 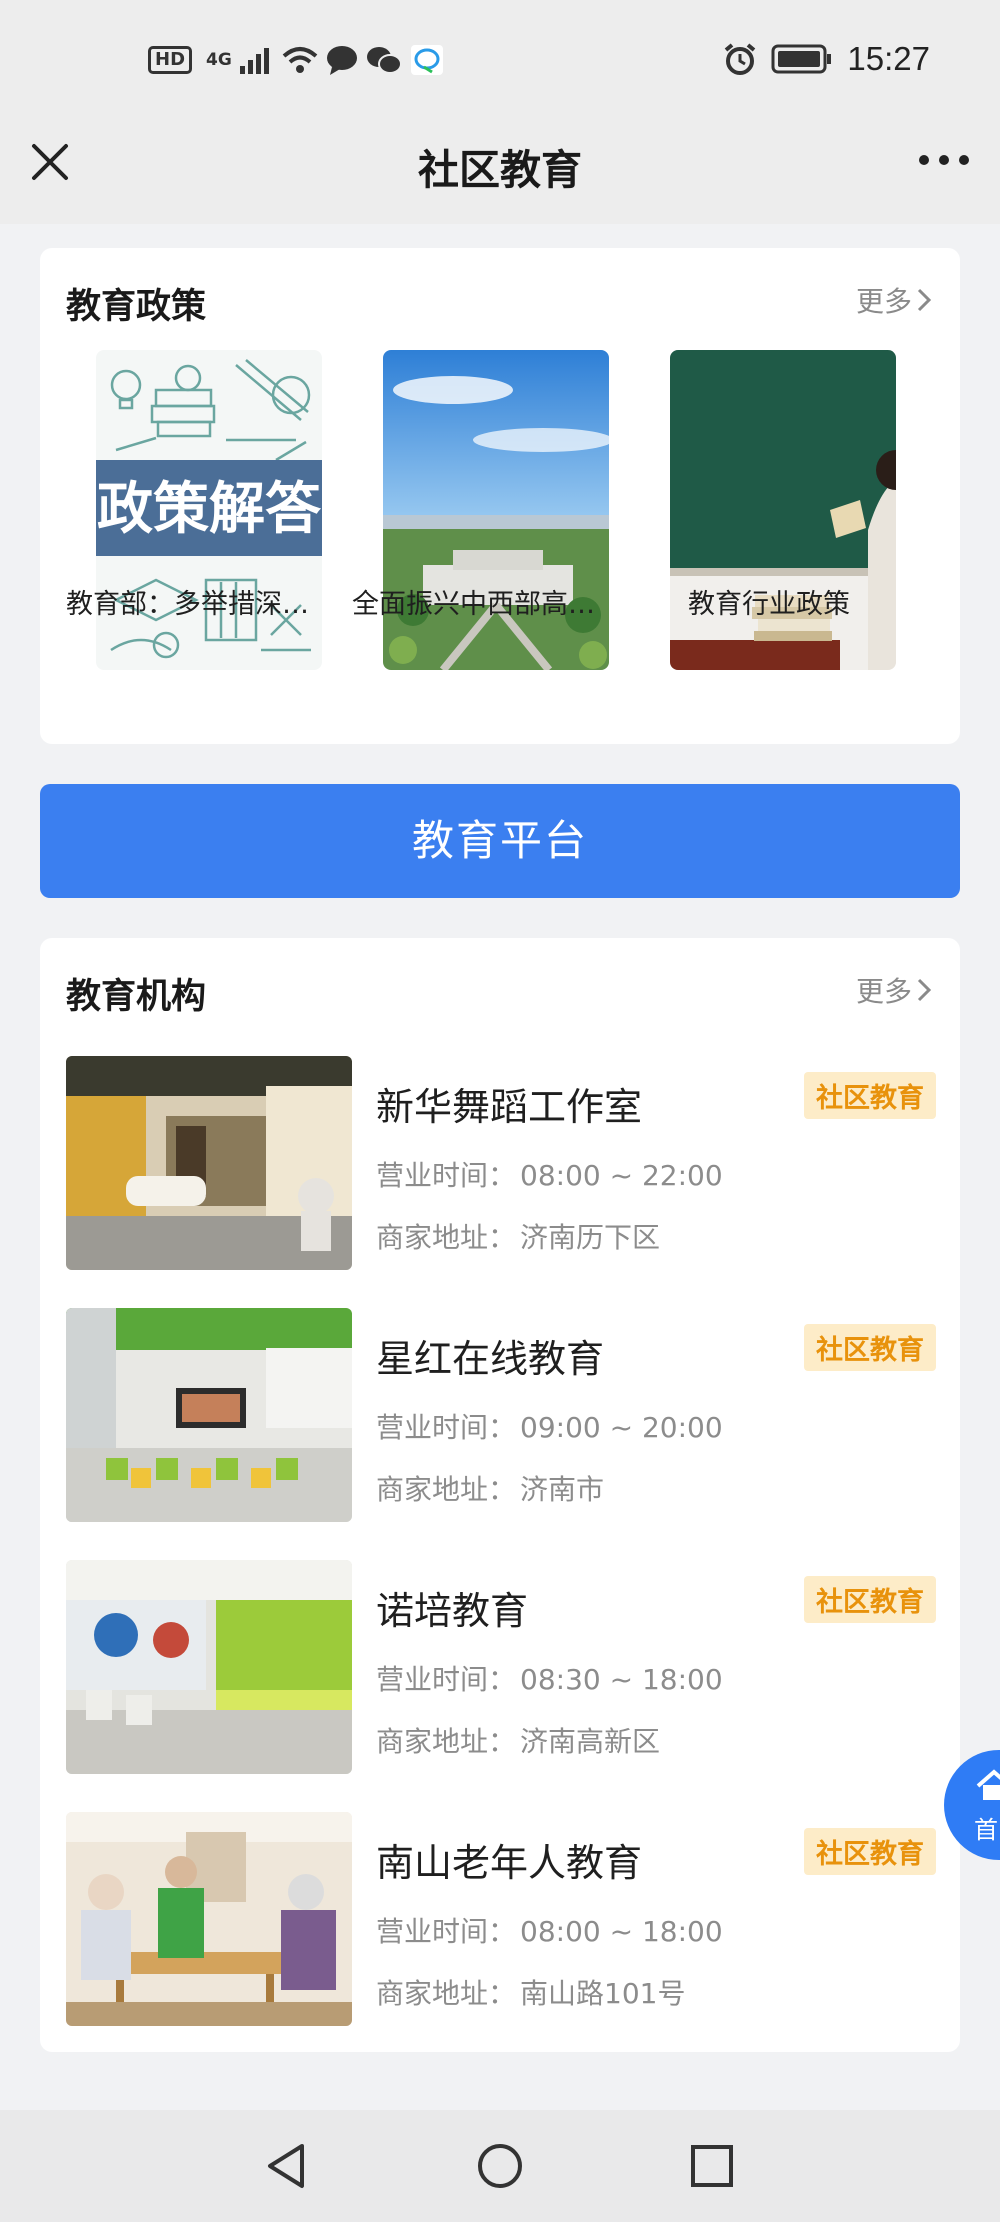 What do you see at coordinates (509, 1107) in the screenshot?
I see `institution-name: 新华舞蹈工作室` at bounding box center [509, 1107].